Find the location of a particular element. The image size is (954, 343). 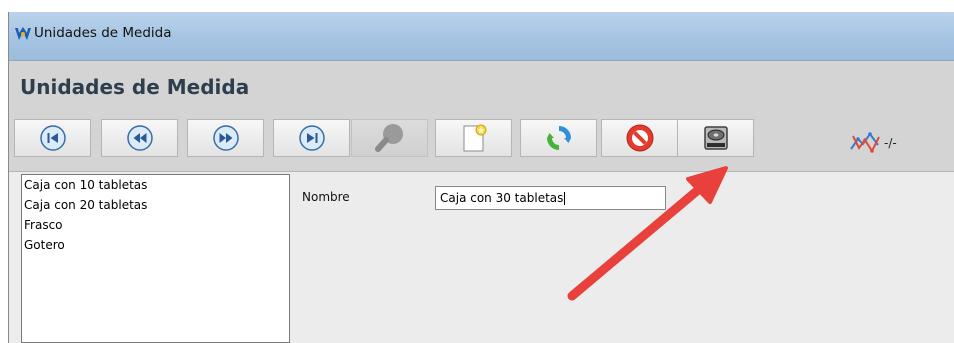

next-record-button is located at coordinates (225, 138).